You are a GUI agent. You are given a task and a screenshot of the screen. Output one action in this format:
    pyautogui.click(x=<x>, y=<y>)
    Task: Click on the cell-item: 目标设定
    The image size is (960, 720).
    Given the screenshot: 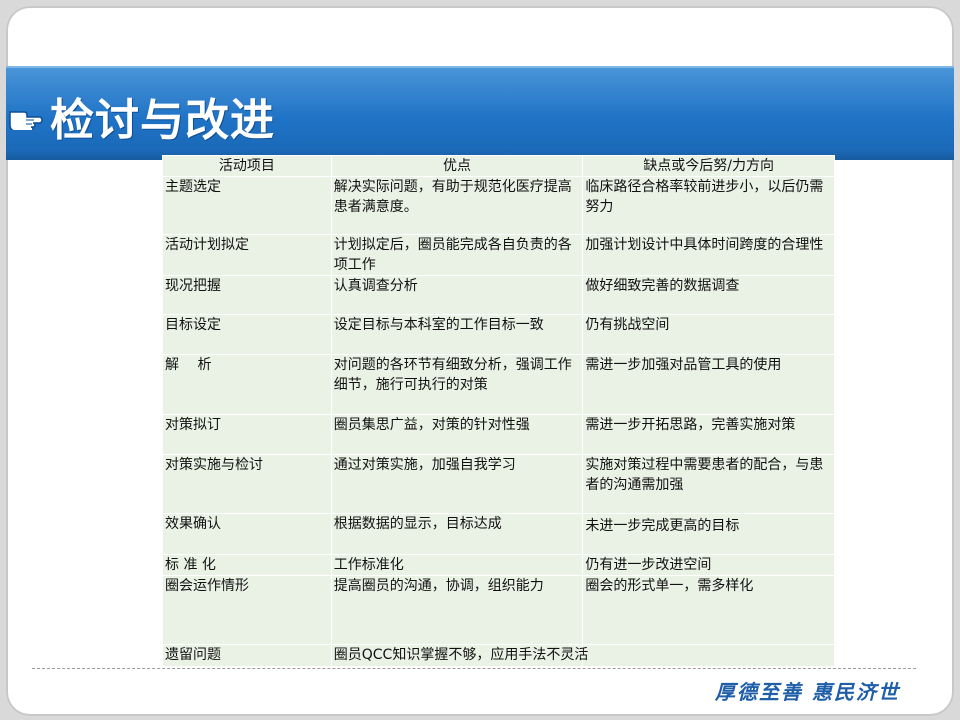 What is the action you would take?
    pyautogui.click(x=247, y=334)
    